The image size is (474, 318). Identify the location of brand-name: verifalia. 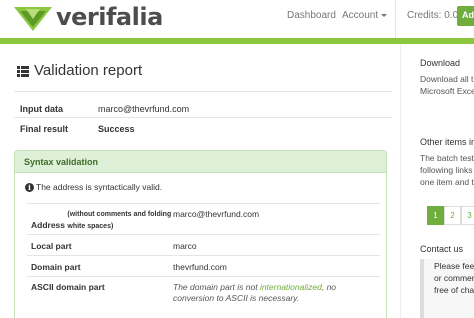
(109, 17).